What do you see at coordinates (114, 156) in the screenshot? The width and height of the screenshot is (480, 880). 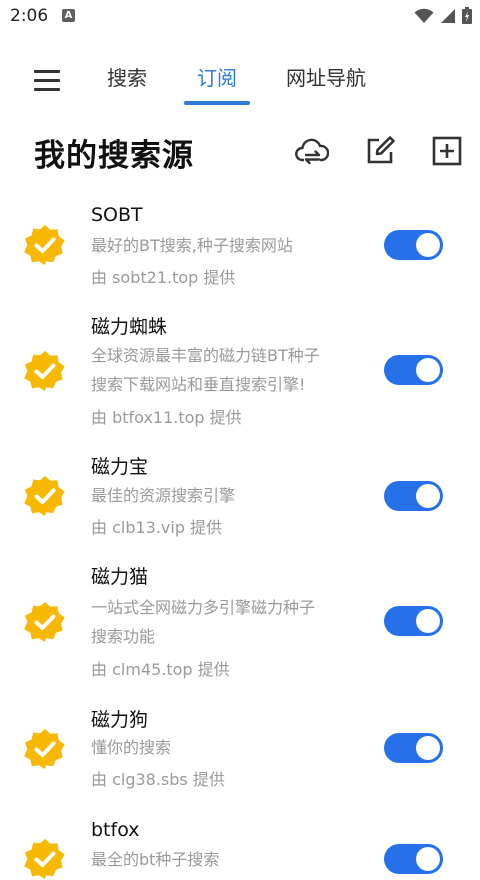 I see `page-title: 我的搜索源` at bounding box center [114, 156].